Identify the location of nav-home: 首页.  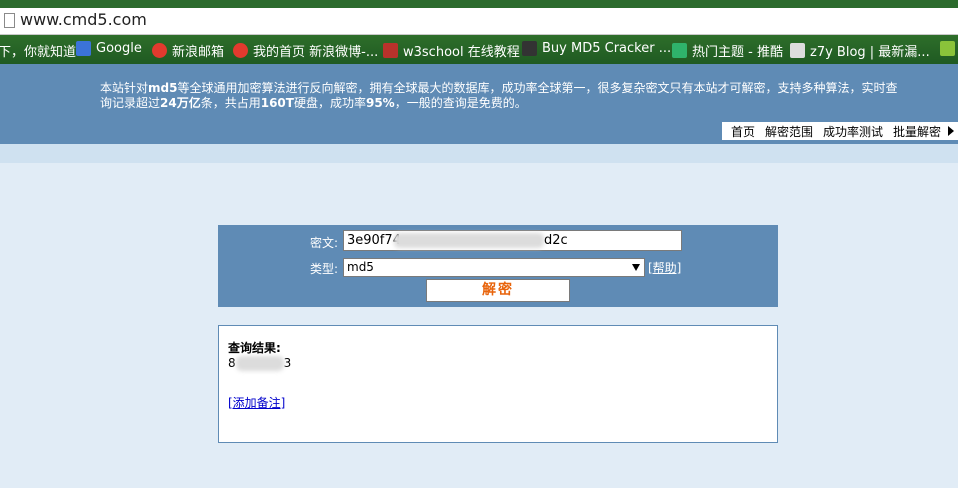
(743, 131).